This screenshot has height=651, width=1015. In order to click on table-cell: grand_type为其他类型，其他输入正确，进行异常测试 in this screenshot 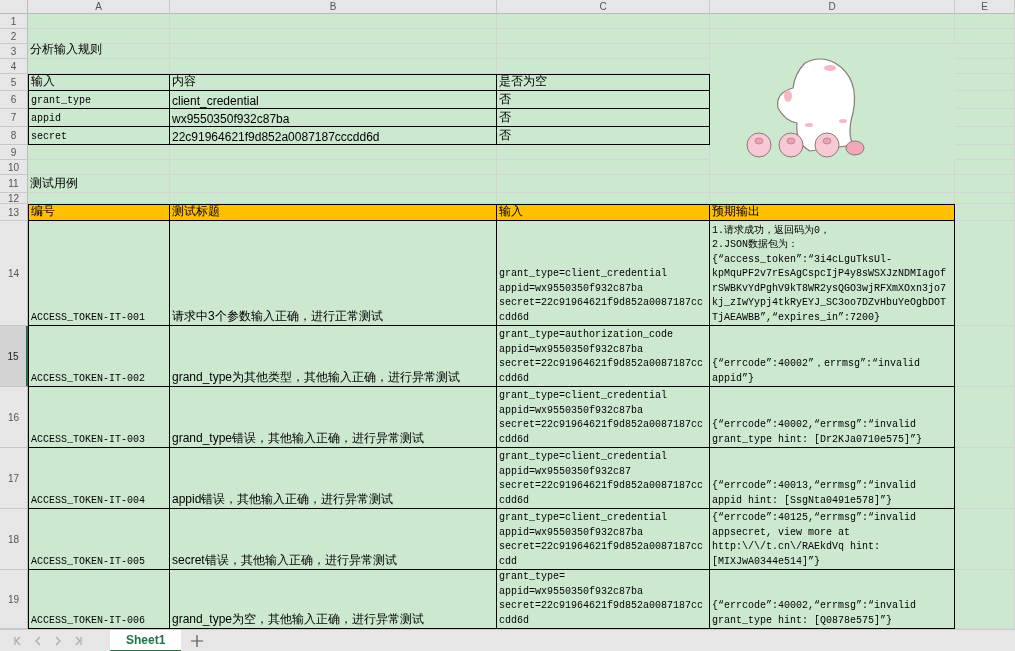, I will do `click(333, 356)`.